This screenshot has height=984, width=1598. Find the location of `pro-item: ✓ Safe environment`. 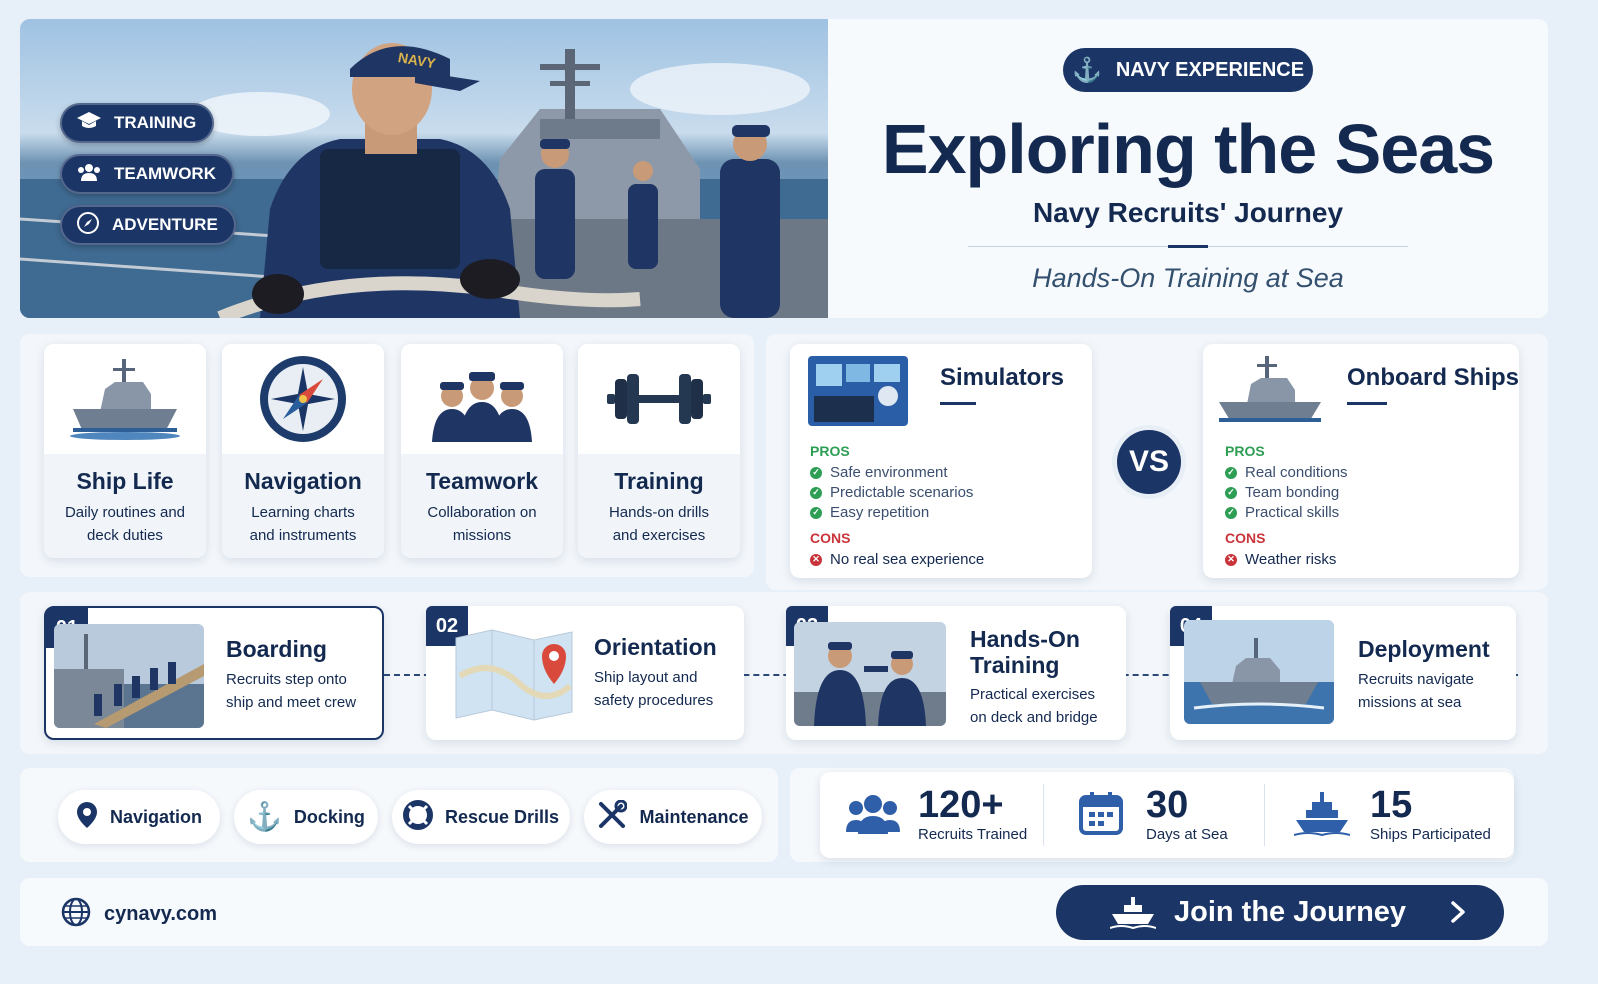

pro-item: ✓ Safe environment is located at coordinates (879, 472).